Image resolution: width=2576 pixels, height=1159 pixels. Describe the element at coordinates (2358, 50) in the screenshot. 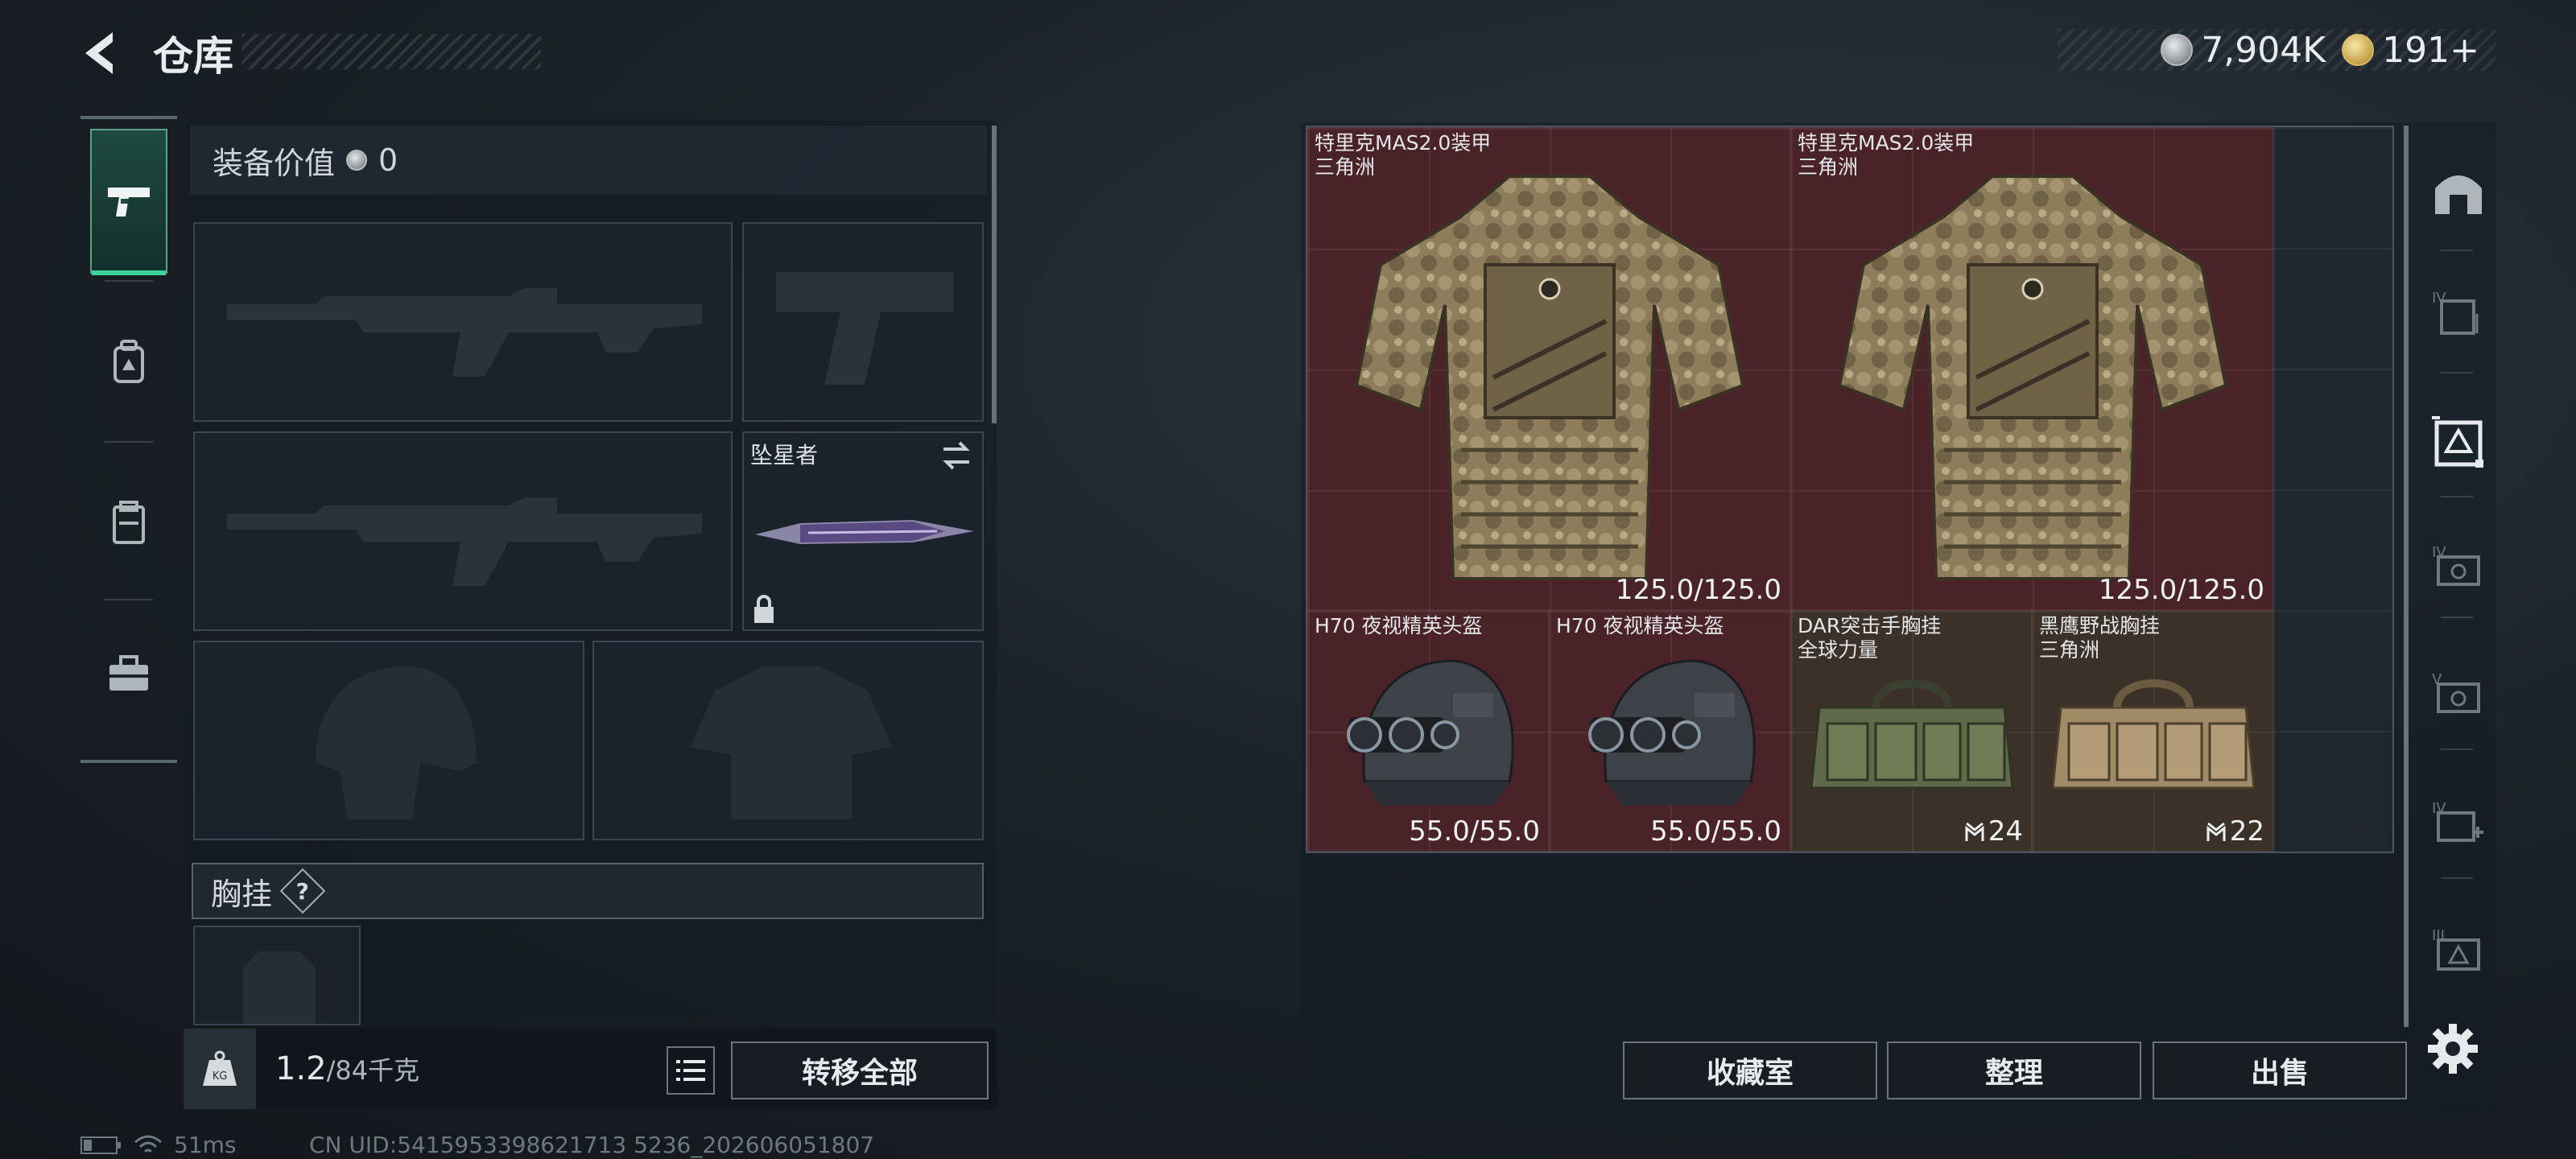

I see `gold-coin-icon` at that location.